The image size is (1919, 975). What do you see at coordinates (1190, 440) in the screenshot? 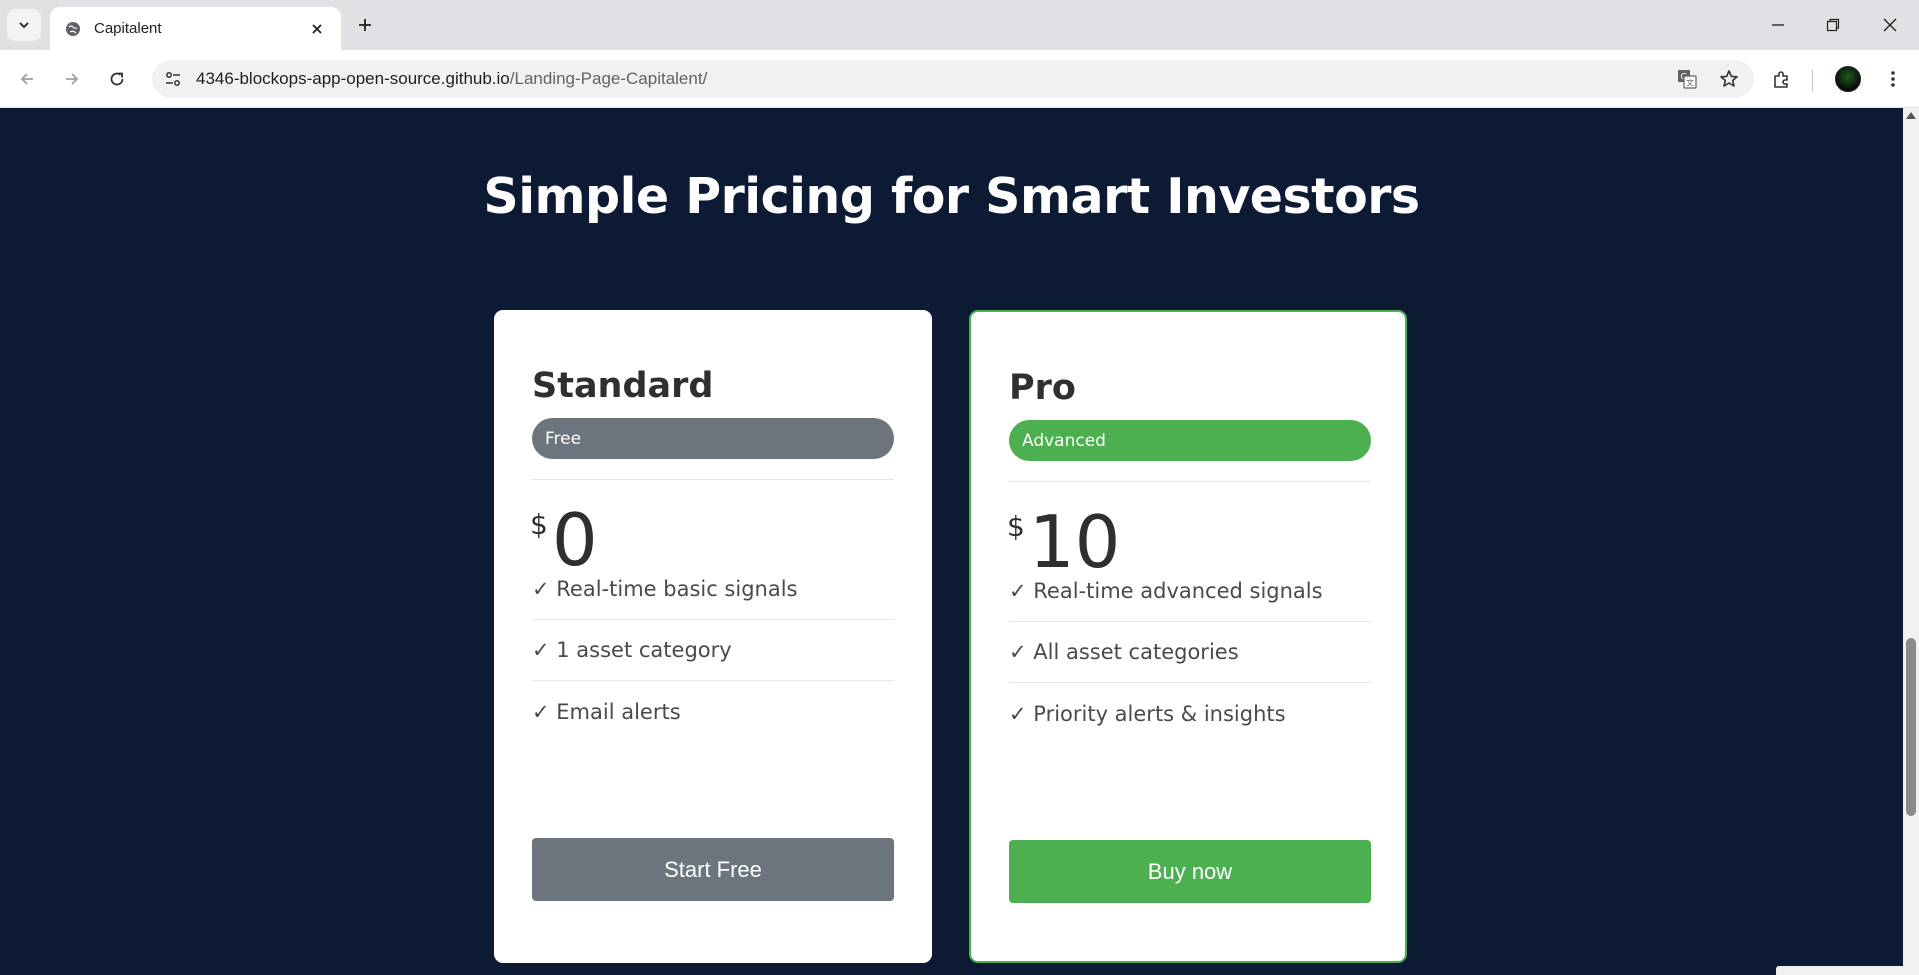
I see `plan-badge: Advanced` at bounding box center [1190, 440].